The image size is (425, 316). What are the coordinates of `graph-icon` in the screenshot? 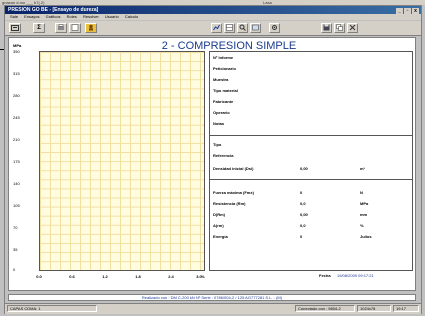 It's located at (216, 28).